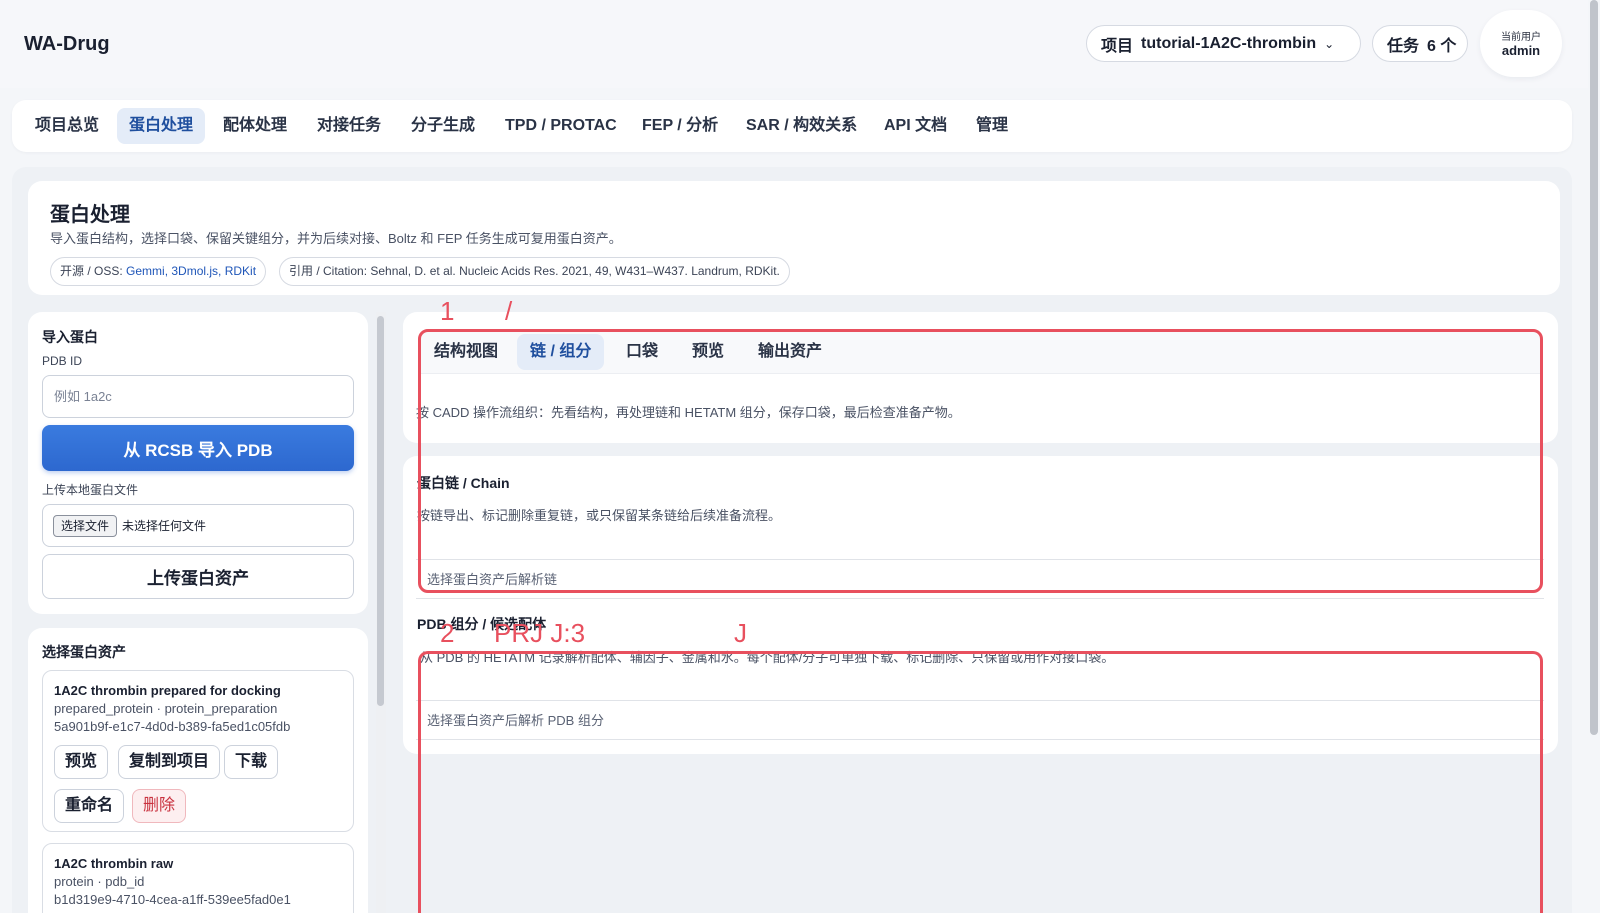  I want to click on asset-name: 1A2C thrombin raw, so click(114, 863).